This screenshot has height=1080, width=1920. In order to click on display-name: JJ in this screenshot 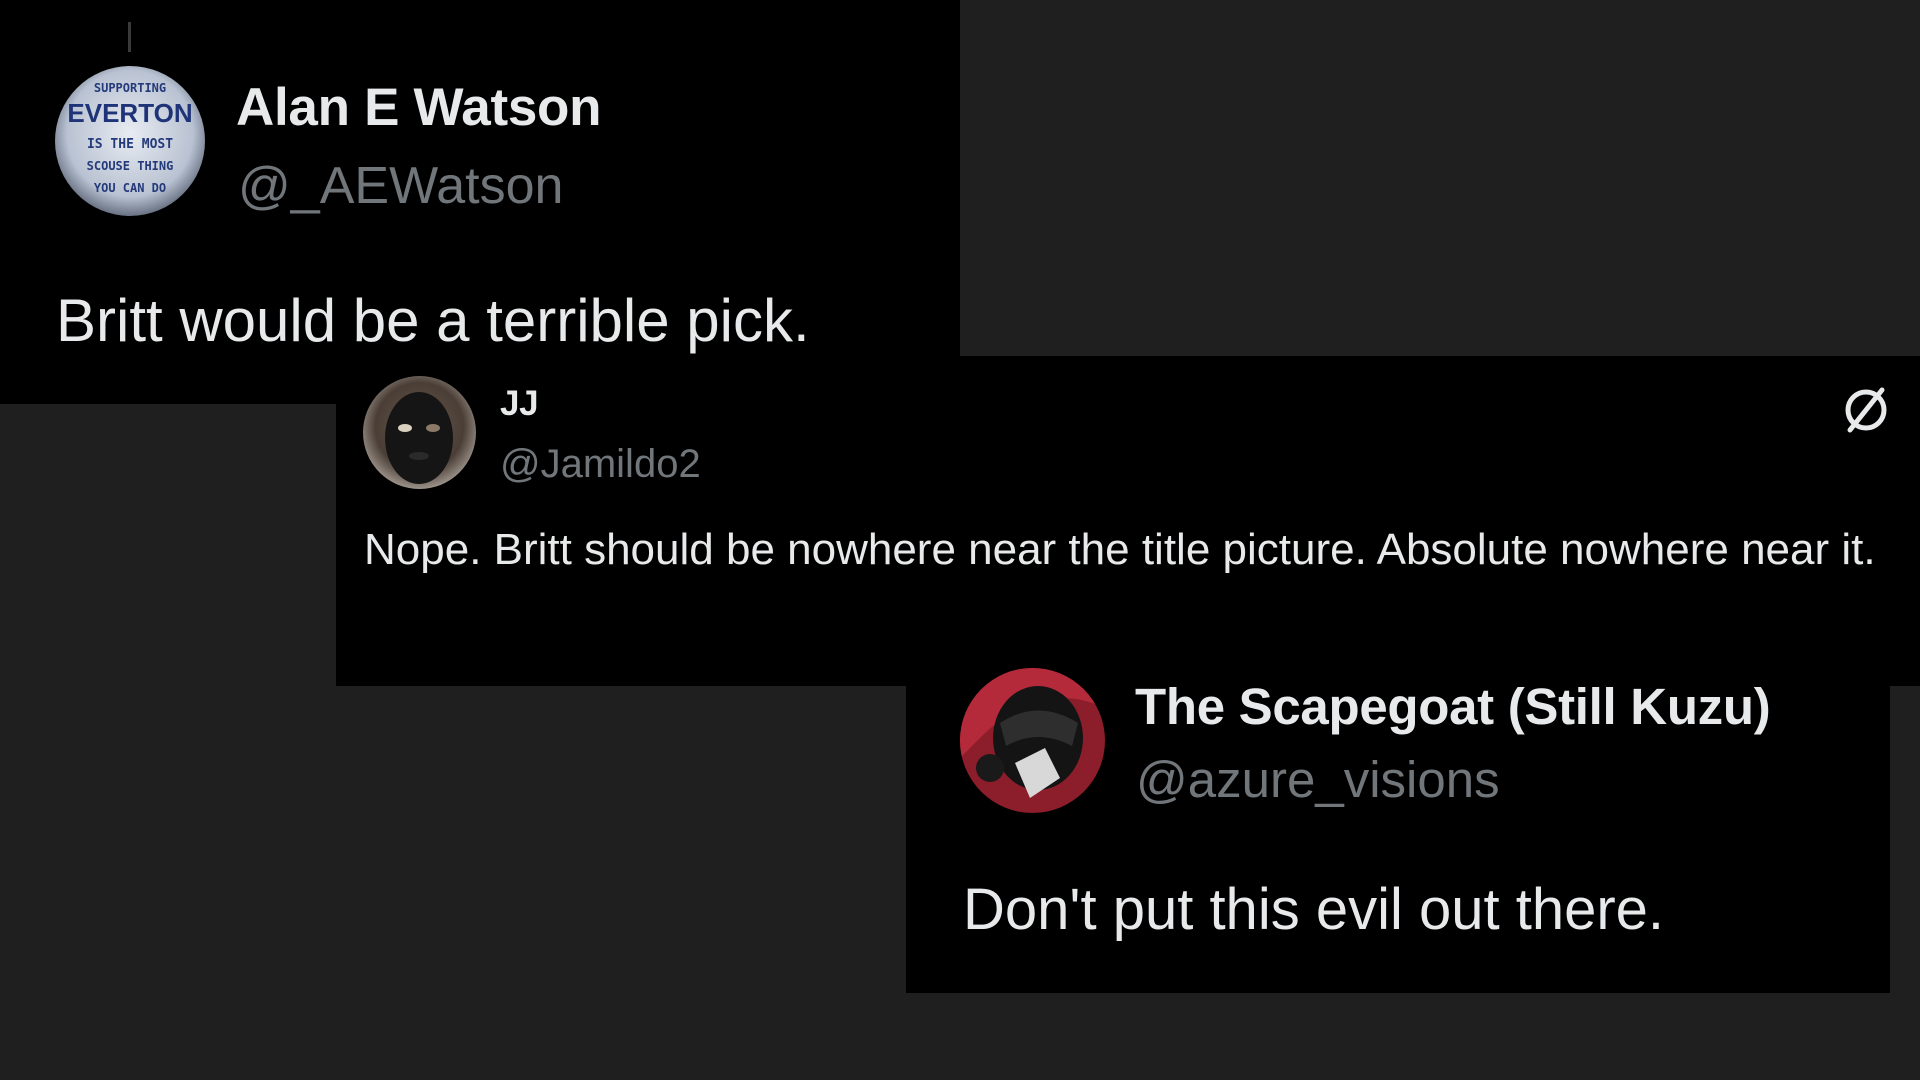, I will do `click(519, 404)`.